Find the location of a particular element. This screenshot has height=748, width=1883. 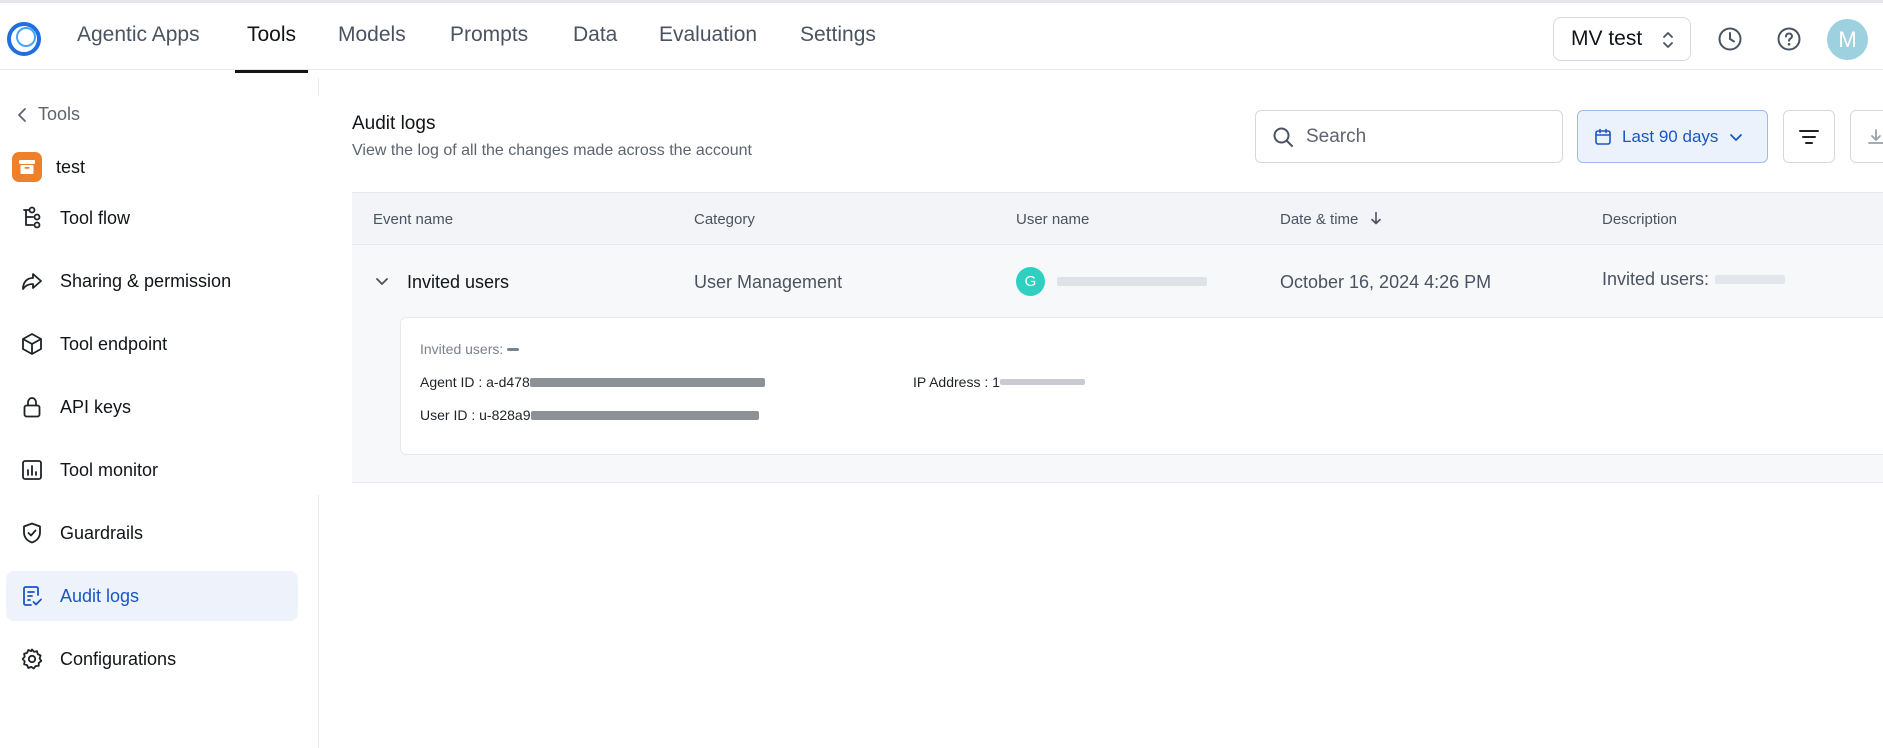

detail-ip-address: IP Address : 1 is located at coordinates (999, 382).